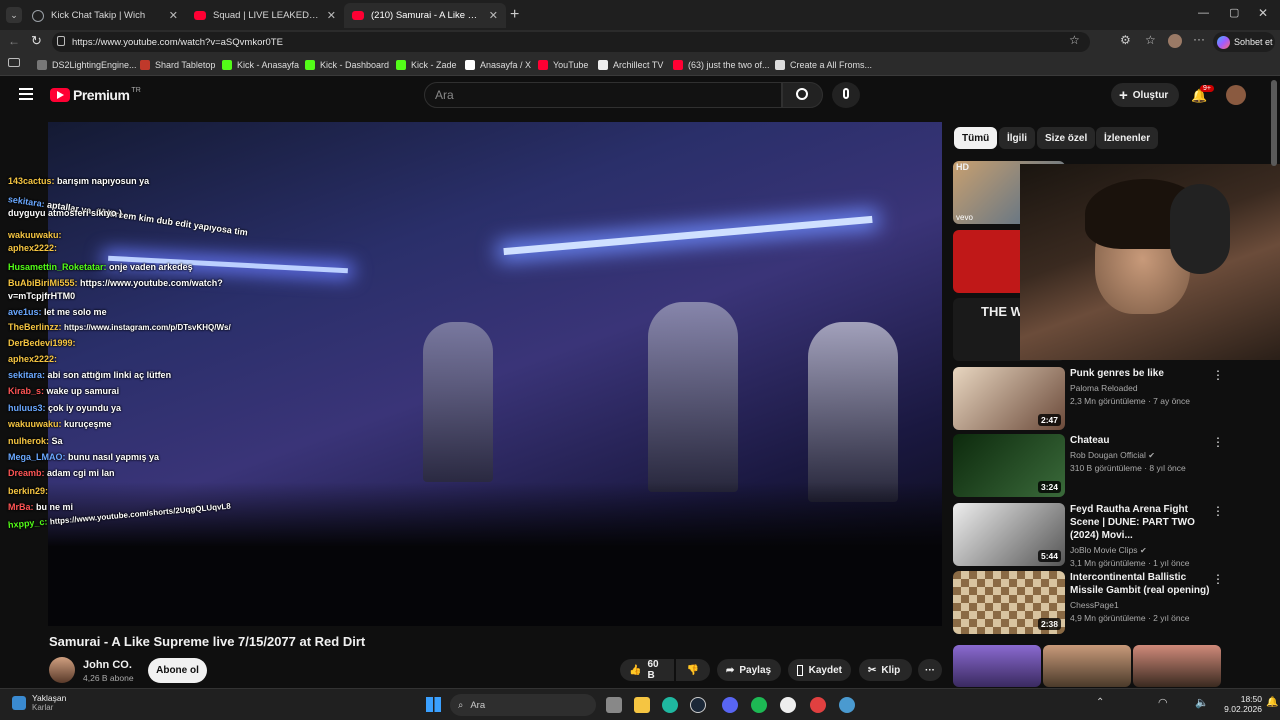 This screenshot has width=1280, height=720. What do you see at coordinates (14, 15) in the screenshot?
I see `tab-list-button: ⌄` at bounding box center [14, 15].